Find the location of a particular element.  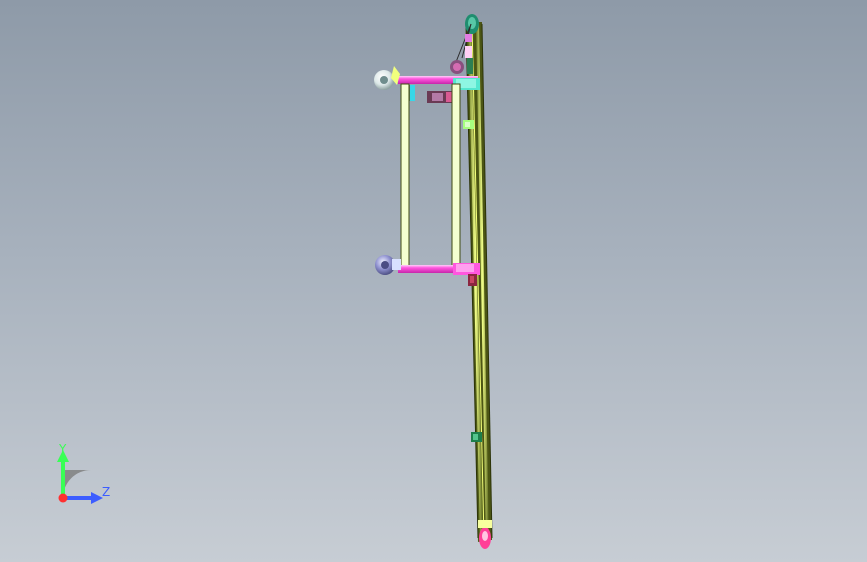

frame-vertical-right is located at coordinates (456, 176).